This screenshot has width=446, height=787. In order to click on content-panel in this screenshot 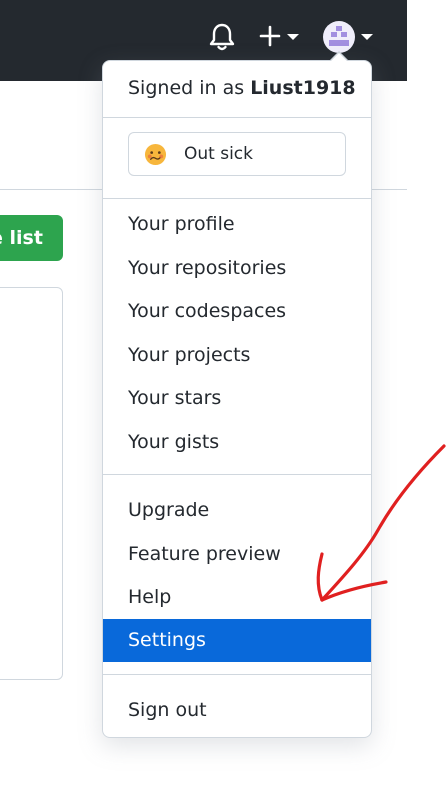, I will do `click(31, 483)`.